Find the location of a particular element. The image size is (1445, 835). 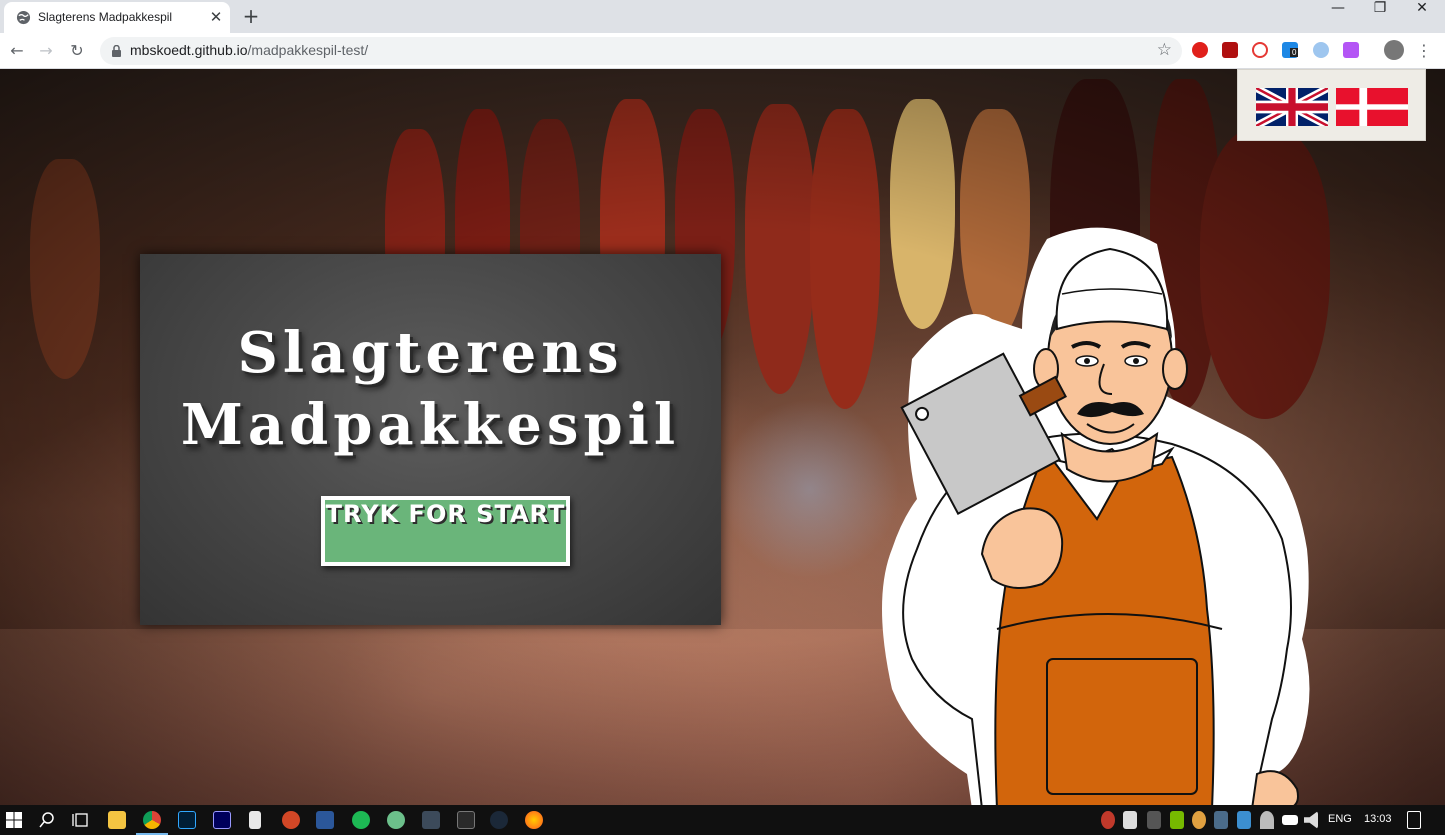

extension-count: 0 is located at coordinates (1294, 52).